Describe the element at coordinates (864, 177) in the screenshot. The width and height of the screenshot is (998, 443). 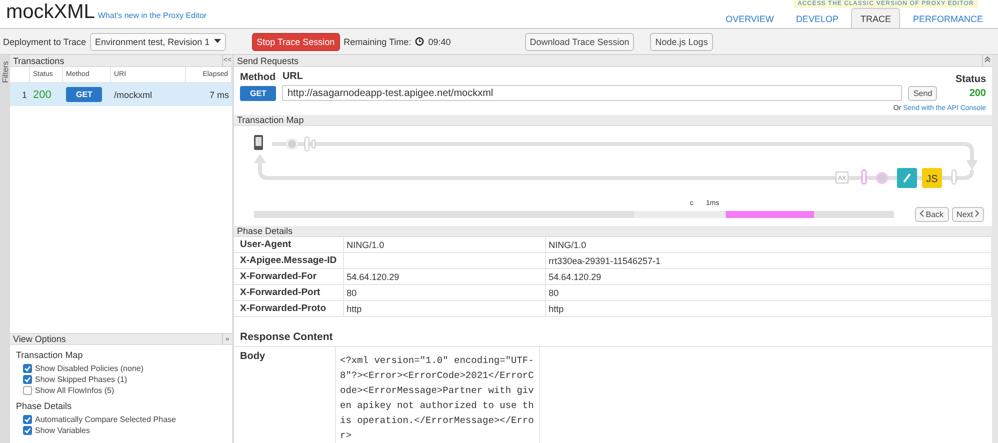
I see `skipped-step-icon` at that location.